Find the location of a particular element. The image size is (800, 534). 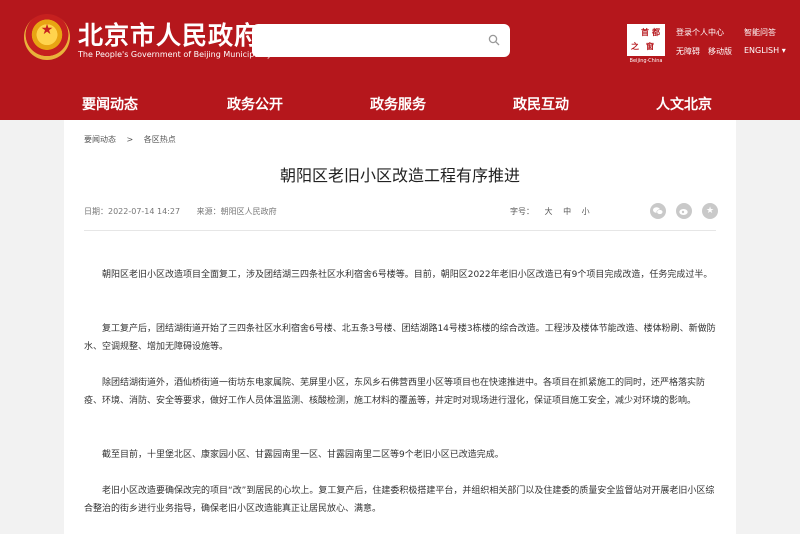

nav-item-services: 政务服务 is located at coordinates (398, 104).